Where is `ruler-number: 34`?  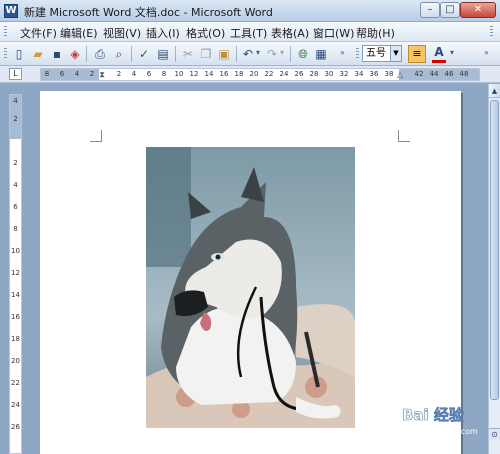 ruler-number: 34 is located at coordinates (359, 74).